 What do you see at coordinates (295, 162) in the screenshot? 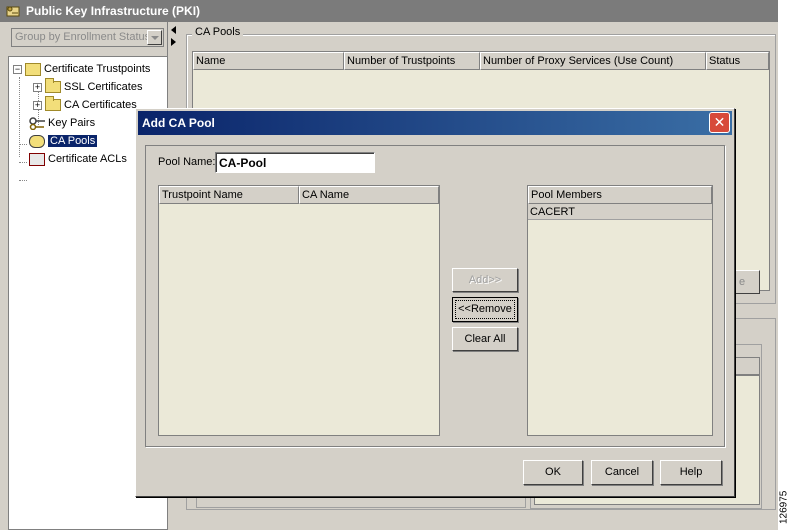
I see `pool-name-input: CA-Pool` at bounding box center [295, 162].